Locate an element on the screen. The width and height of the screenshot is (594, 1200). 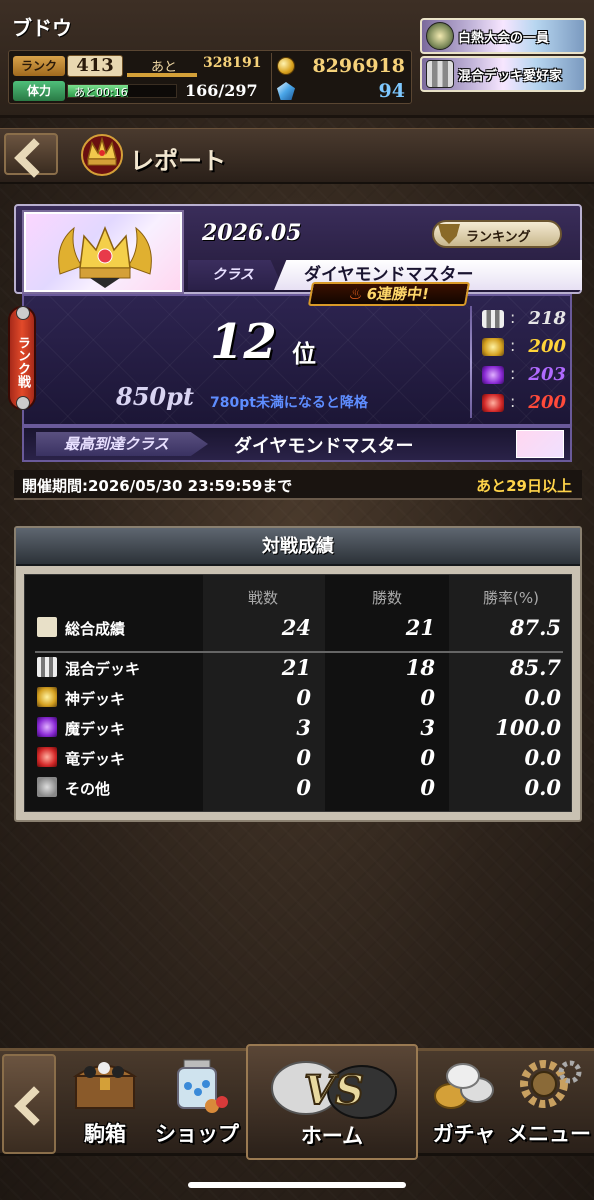
bottom-navigation: 駒箱 ショップ VS ホーム ガチャ メニュー is located at coordinates (297, 1100).